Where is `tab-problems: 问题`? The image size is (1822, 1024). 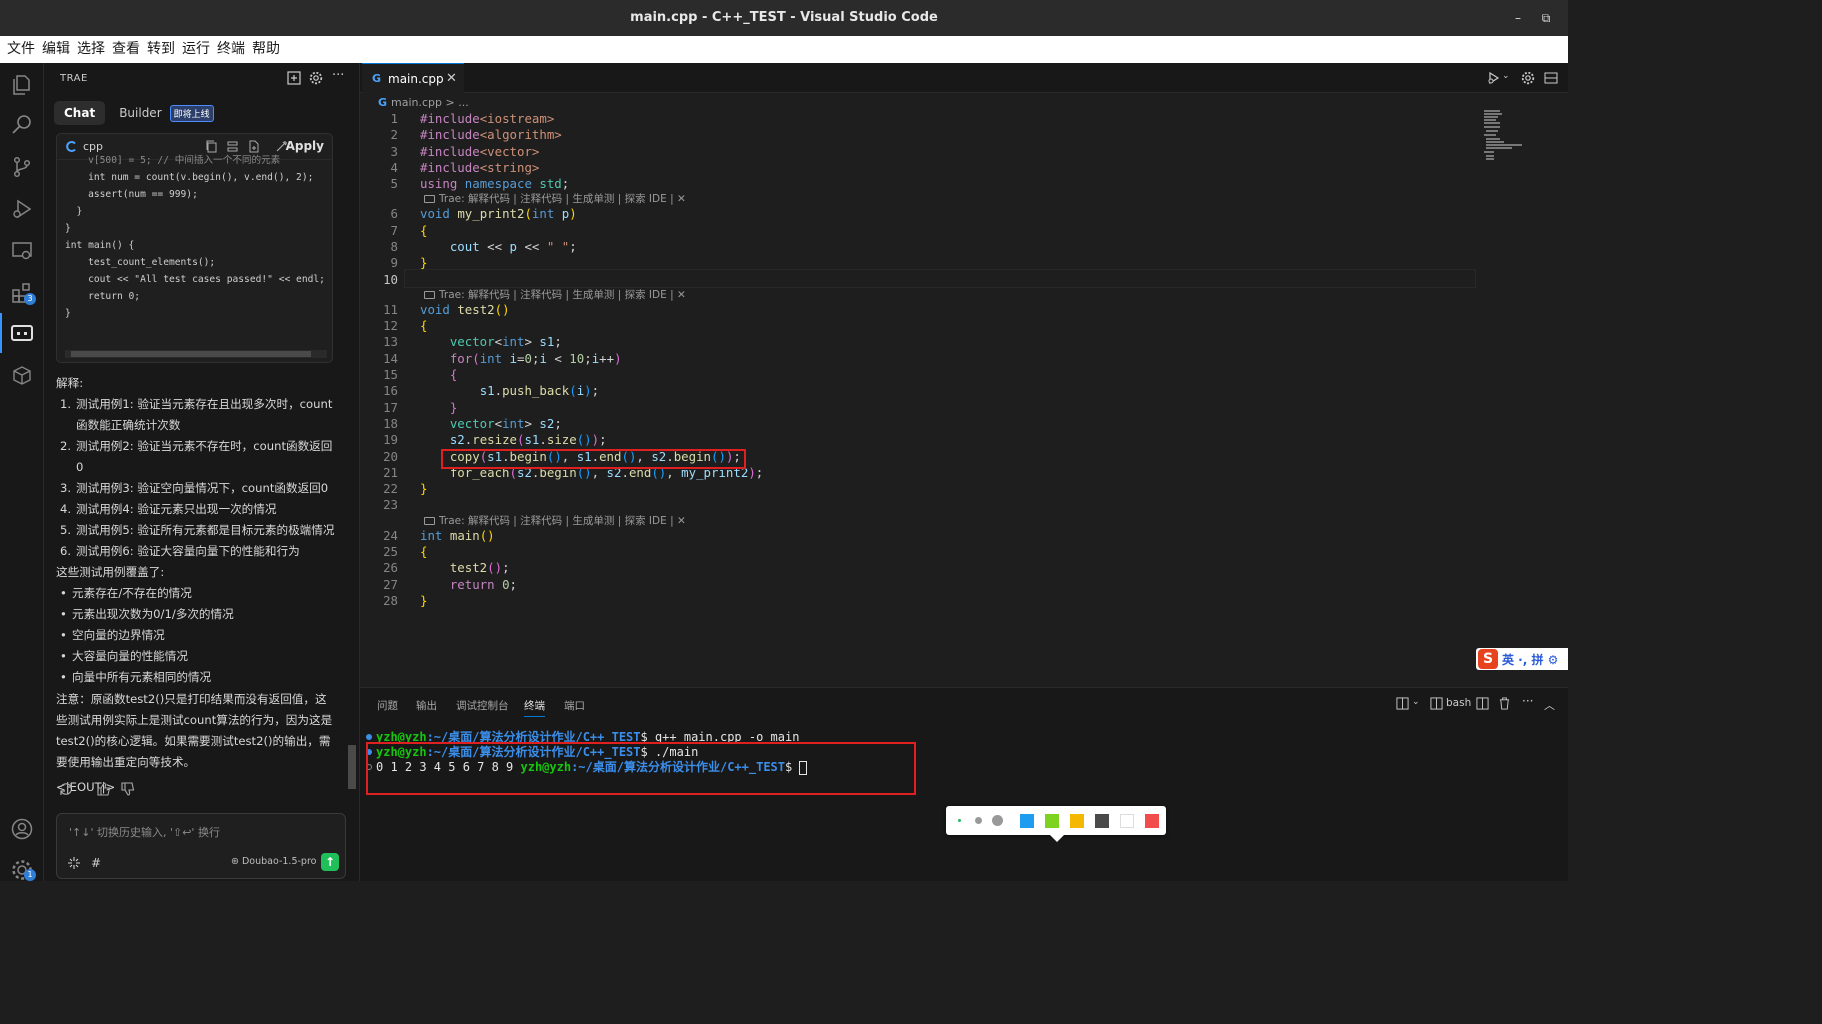 tab-problems: 问题 is located at coordinates (387, 705).